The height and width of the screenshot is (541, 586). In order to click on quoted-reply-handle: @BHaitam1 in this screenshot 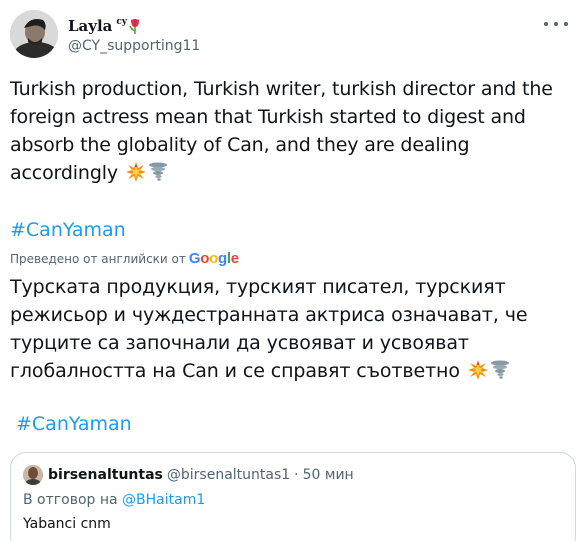, I will do `click(163, 500)`.